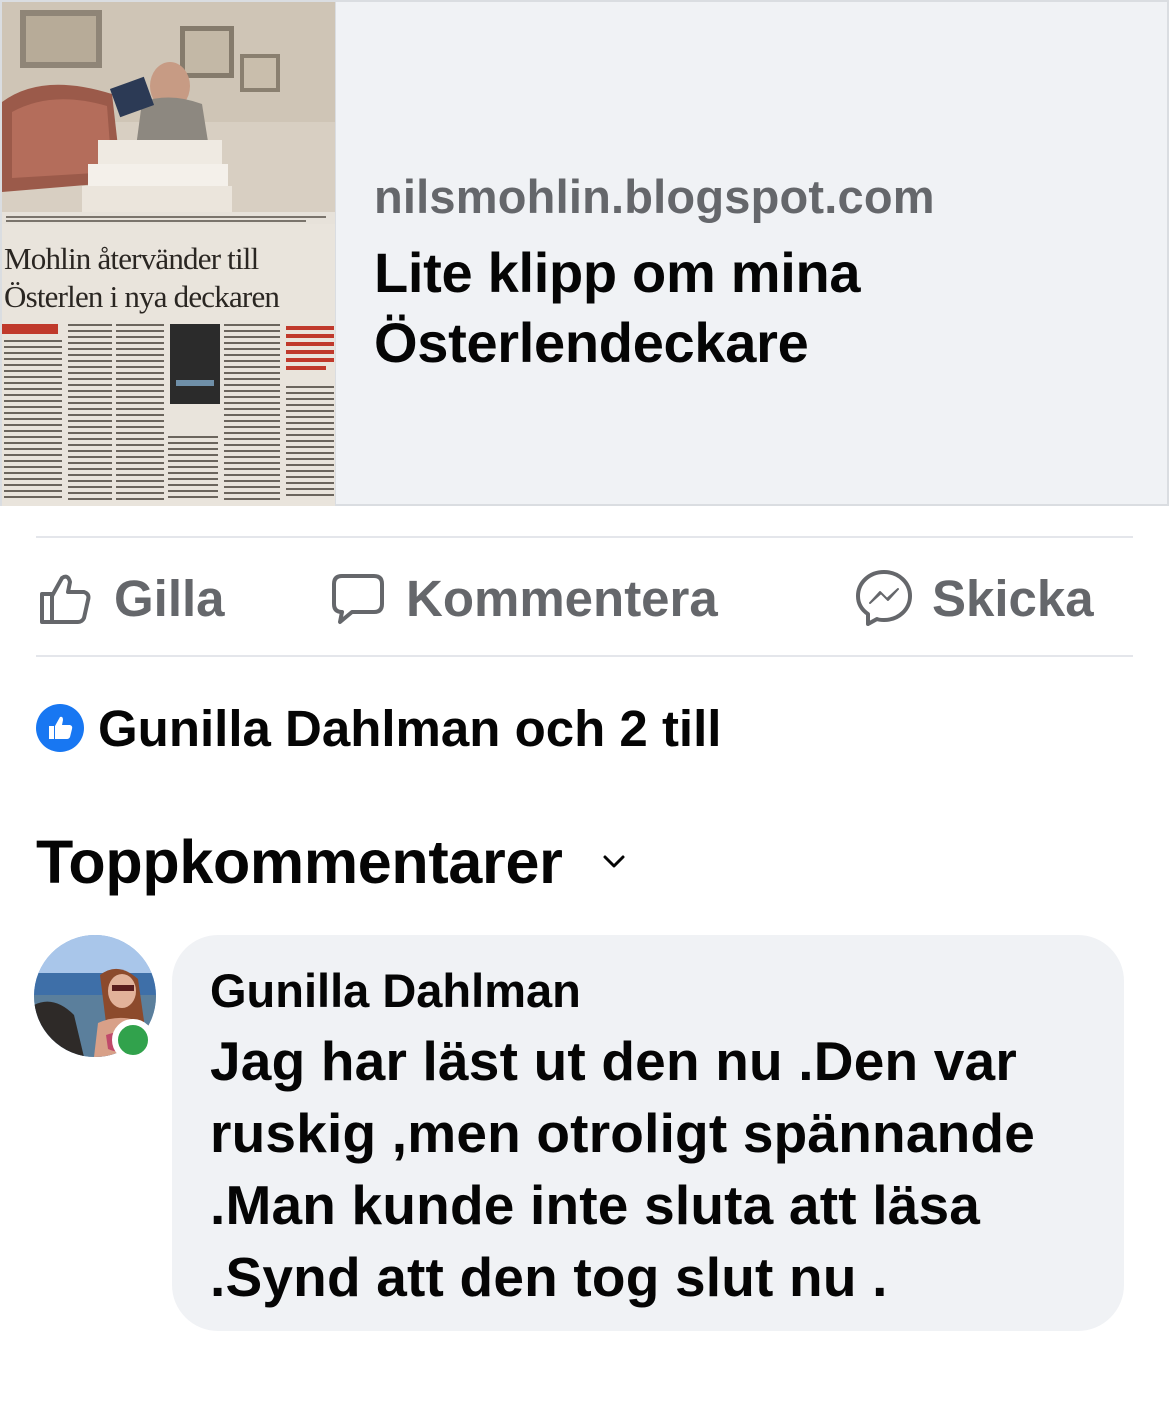  What do you see at coordinates (168, 113) in the screenshot?
I see `newspaper-photo` at bounding box center [168, 113].